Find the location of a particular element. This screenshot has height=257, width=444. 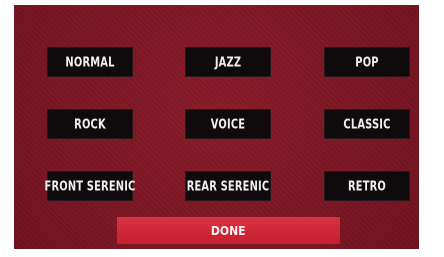

preset-button-pop: POP is located at coordinates (367, 62).